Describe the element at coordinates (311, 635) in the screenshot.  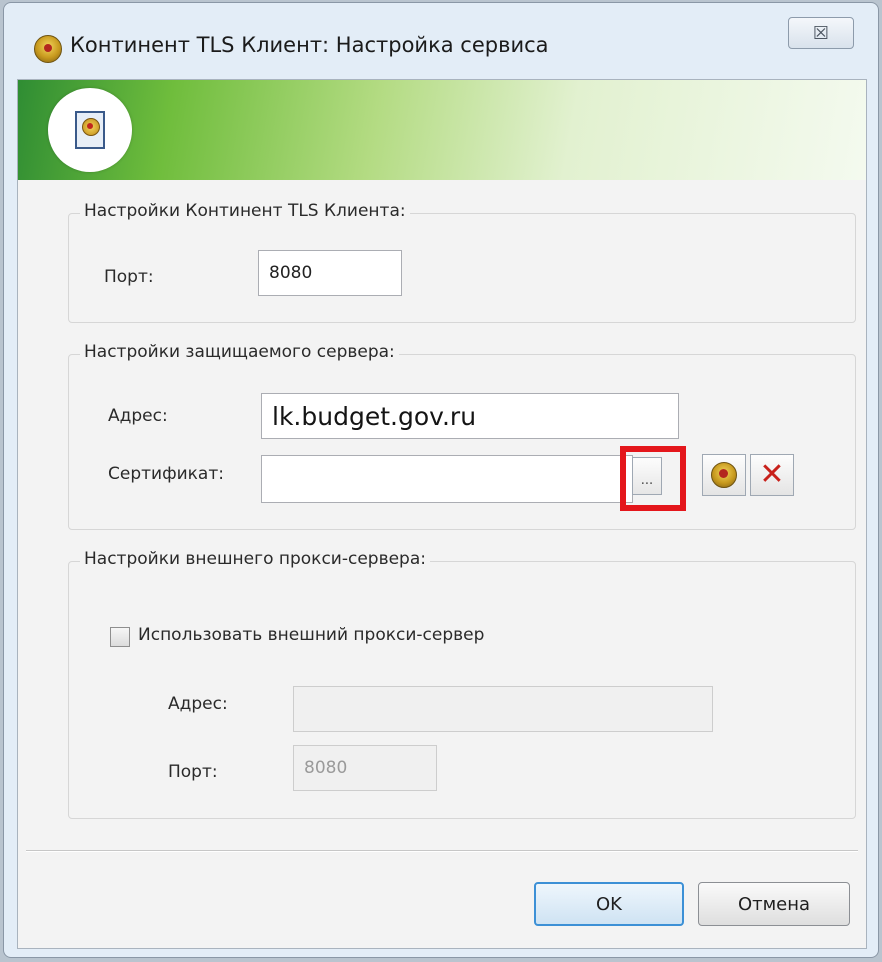
I see `use-proxy-label: Использовать внешний прокси-сервер` at that location.